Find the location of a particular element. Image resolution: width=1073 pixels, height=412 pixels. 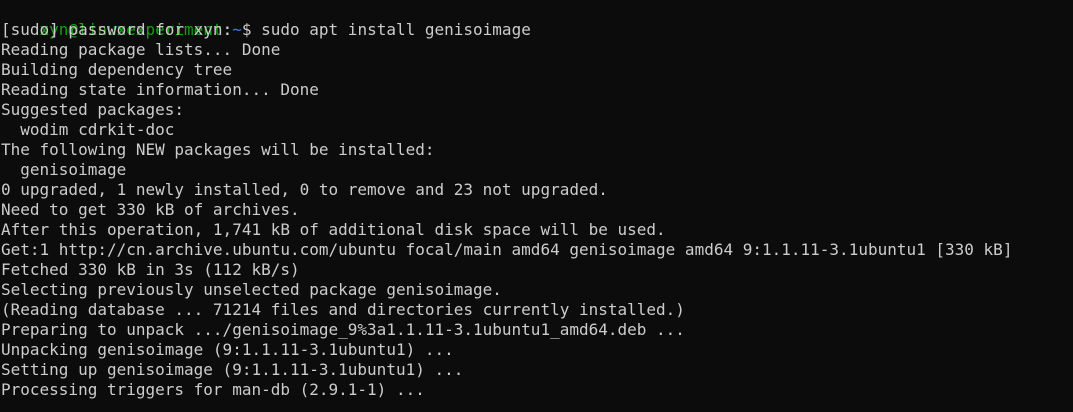

output-line: [sudo] password for xyn: is located at coordinates (117, 29).